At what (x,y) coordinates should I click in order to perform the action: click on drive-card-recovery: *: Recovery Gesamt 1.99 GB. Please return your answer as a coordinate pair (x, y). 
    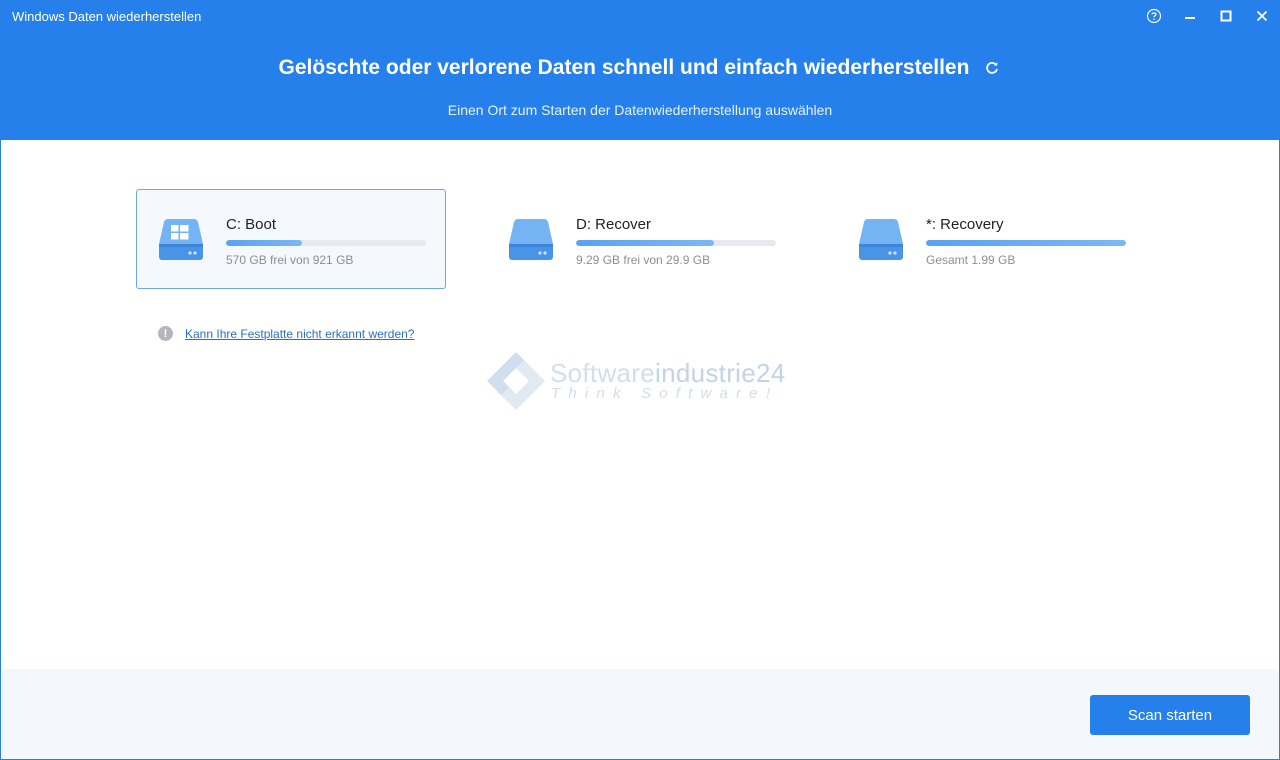
    Looking at the image, I should click on (991, 239).